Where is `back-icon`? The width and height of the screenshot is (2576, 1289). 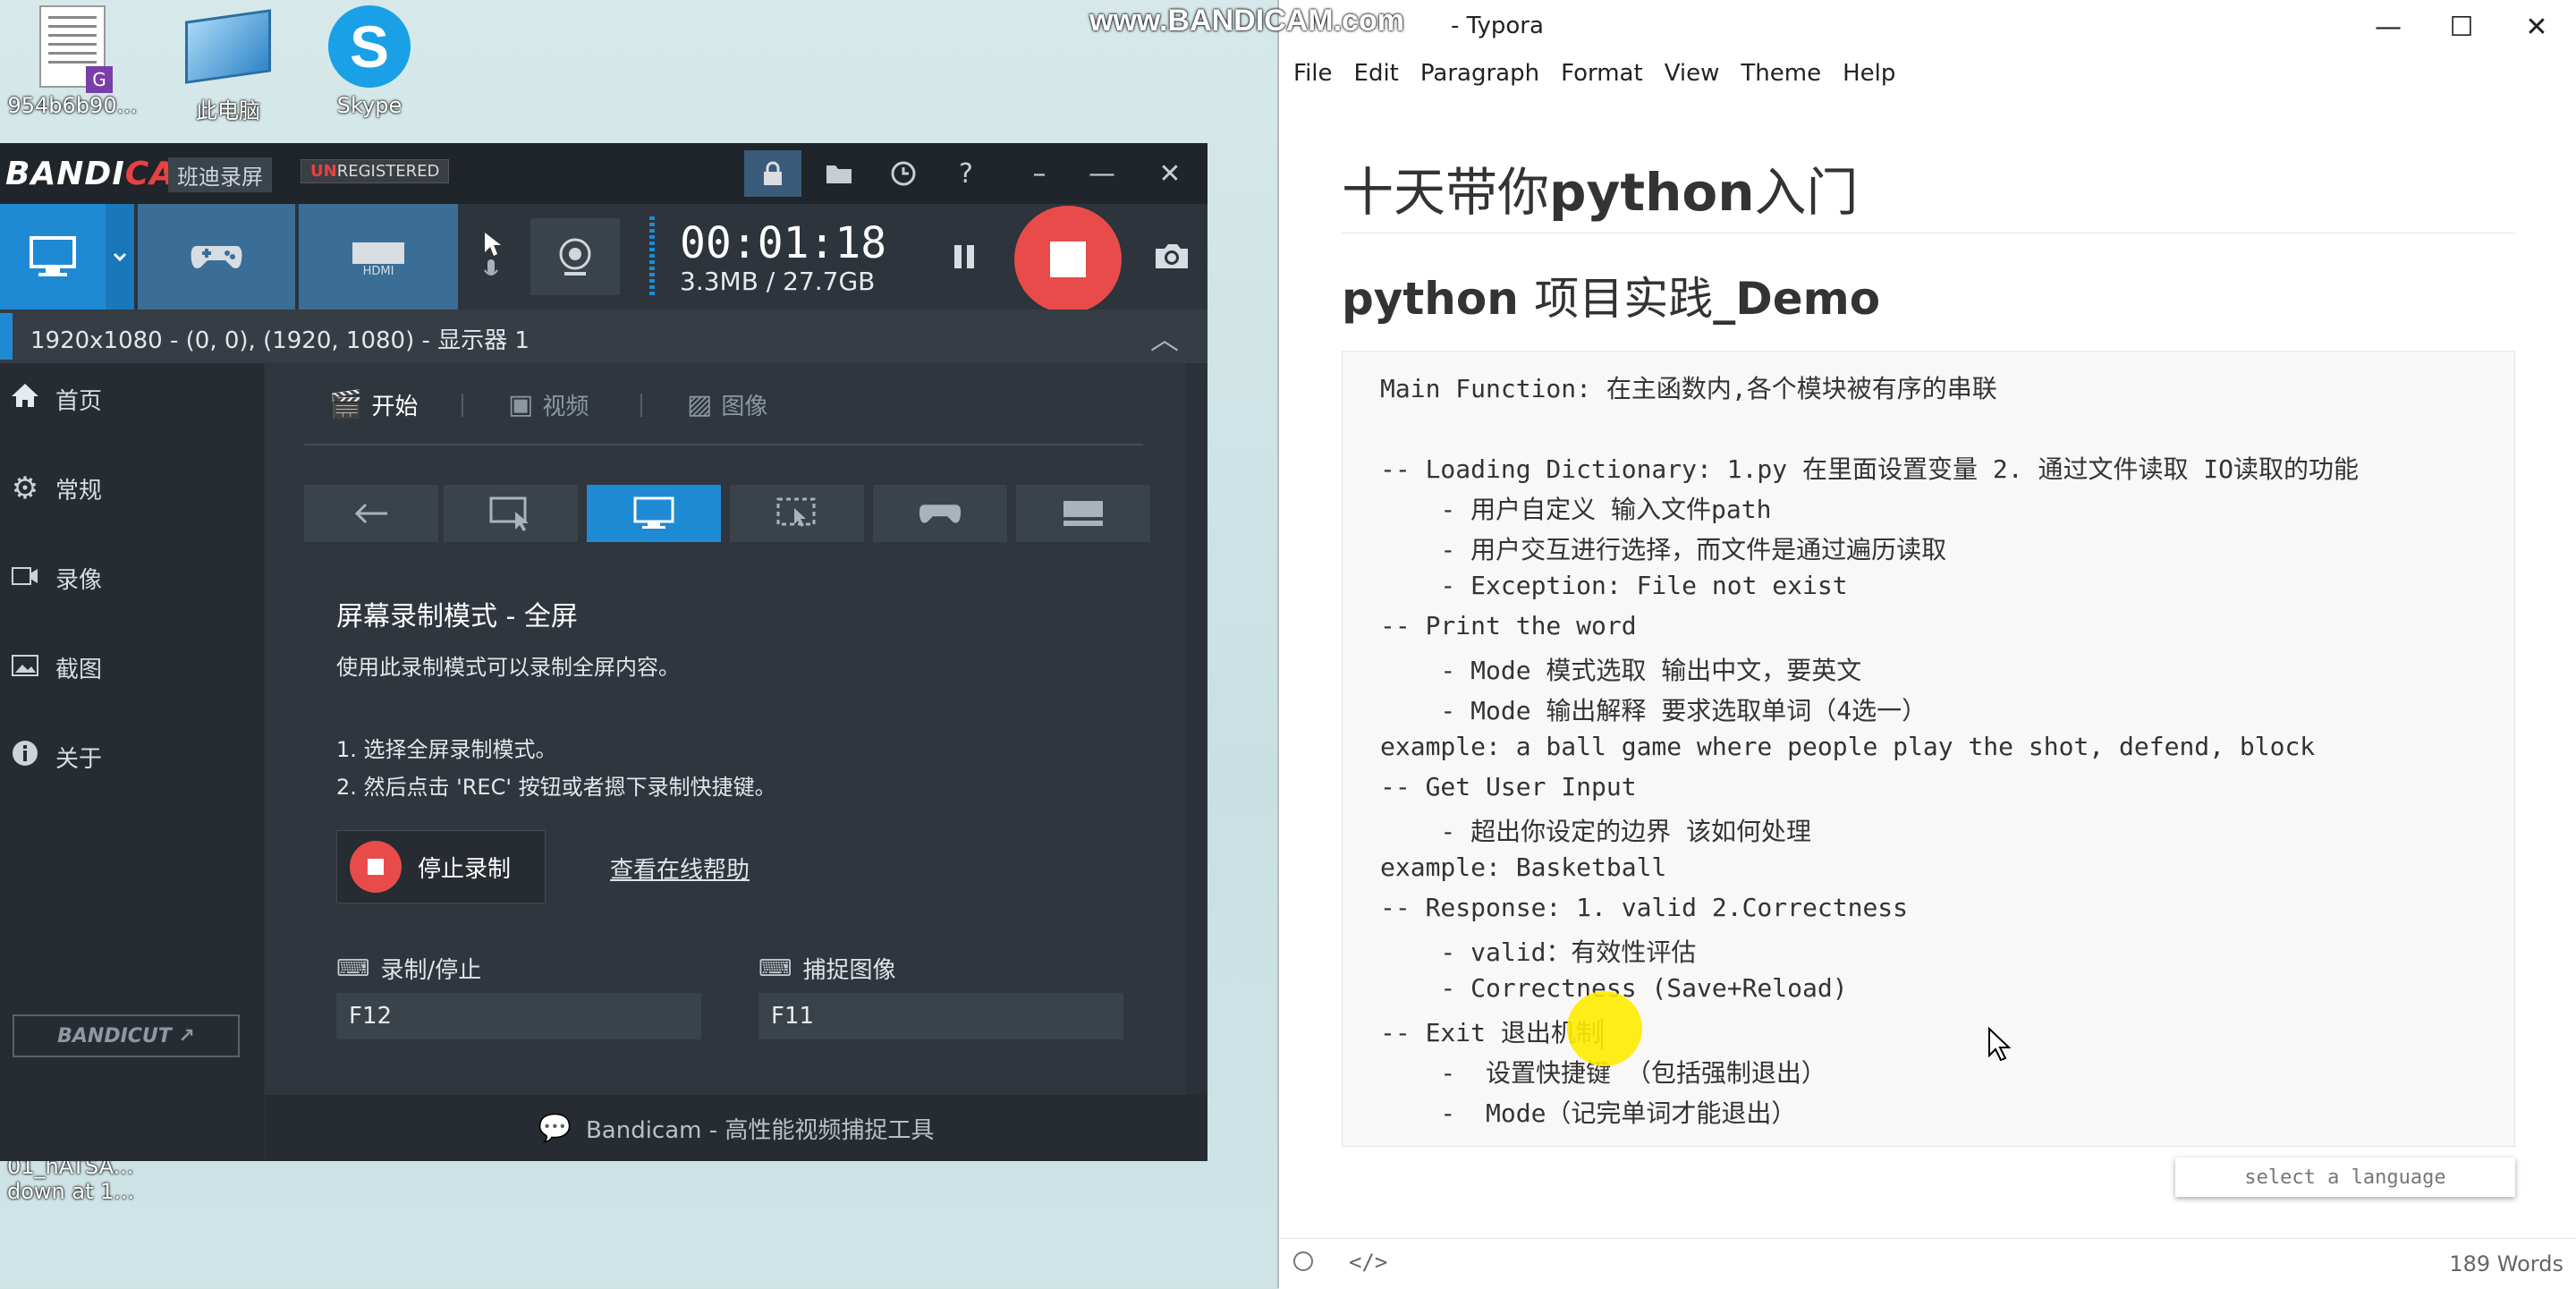
back-icon is located at coordinates (371, 513).